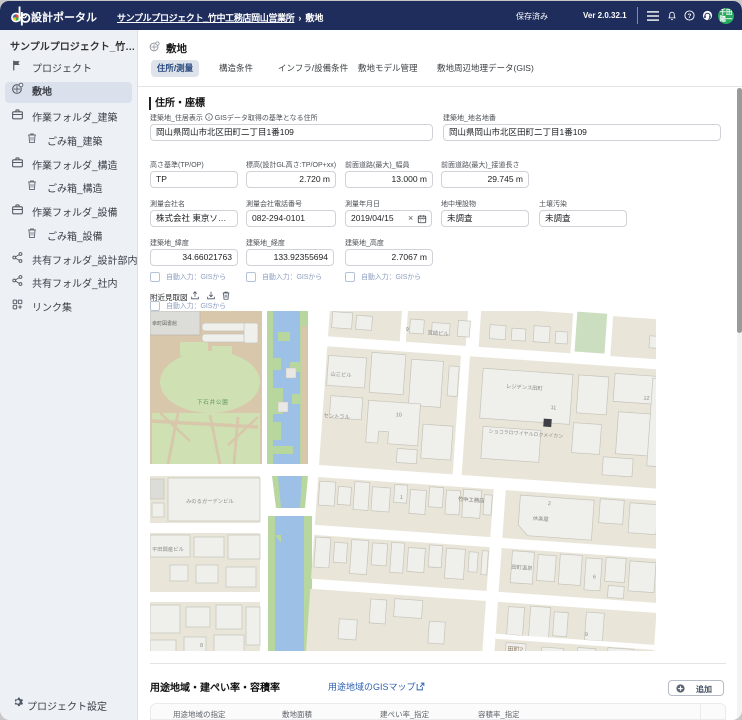 The width and height of the screenshot is (742, 720). What do you see at coordinates (201, 646) in the screenshot?
I see `svg-text: 8` at bounding box center [201, 646].